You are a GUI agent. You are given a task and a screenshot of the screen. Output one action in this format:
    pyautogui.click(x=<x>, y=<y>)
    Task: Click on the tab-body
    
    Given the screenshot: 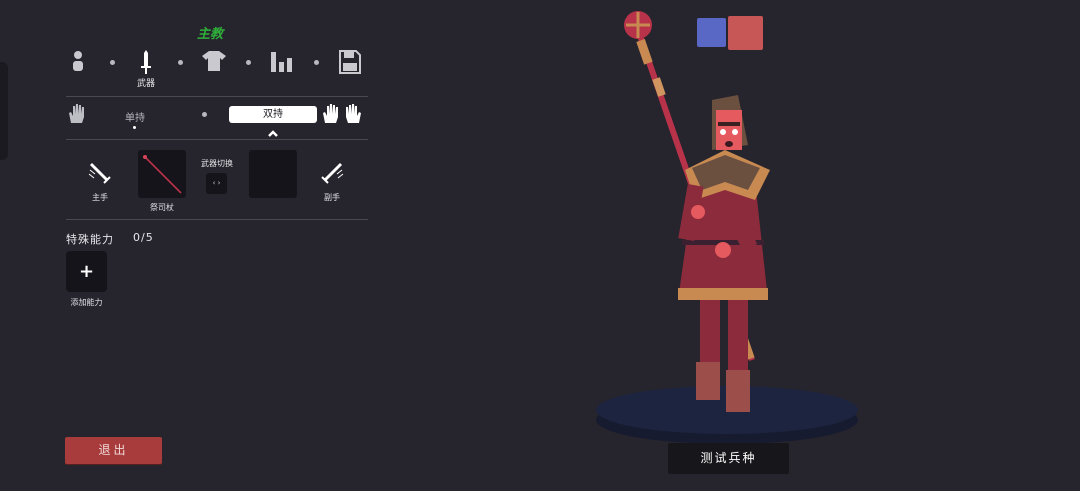 What is the action you would take?
    pyautogui.click(x=78, y=61)
    